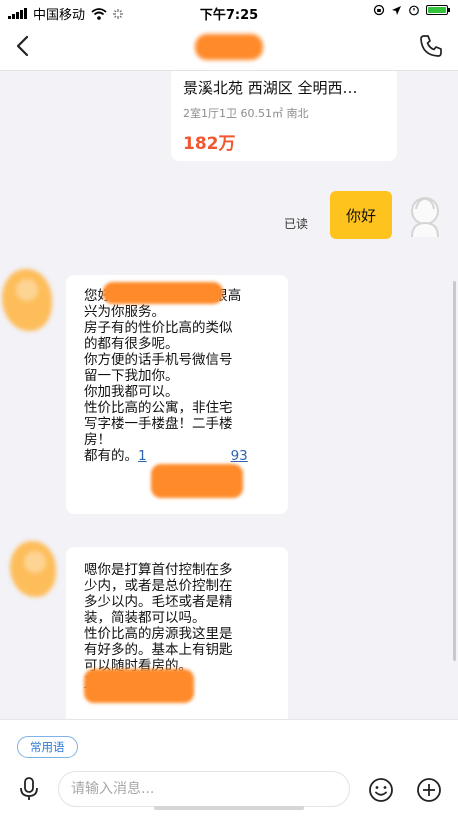  Describe the element at coordinates (379, 10) in the screenshot. I see `lock-rotation-icon` at that location.